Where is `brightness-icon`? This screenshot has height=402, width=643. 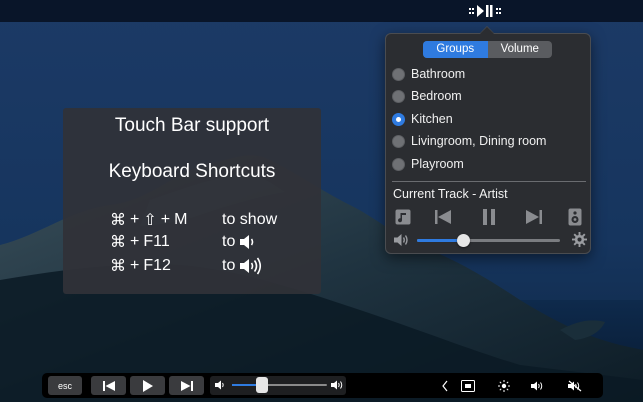
brightness-icon is located at coordinates (504, 385).